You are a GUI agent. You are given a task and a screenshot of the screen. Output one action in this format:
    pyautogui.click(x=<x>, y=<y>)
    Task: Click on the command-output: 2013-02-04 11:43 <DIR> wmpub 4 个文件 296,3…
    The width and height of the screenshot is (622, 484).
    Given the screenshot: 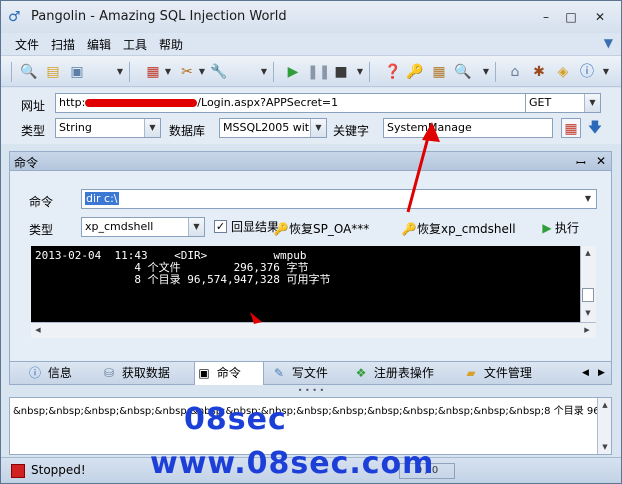 What is the action you would take?
    pyautogui.click(x=313, y=284)
    